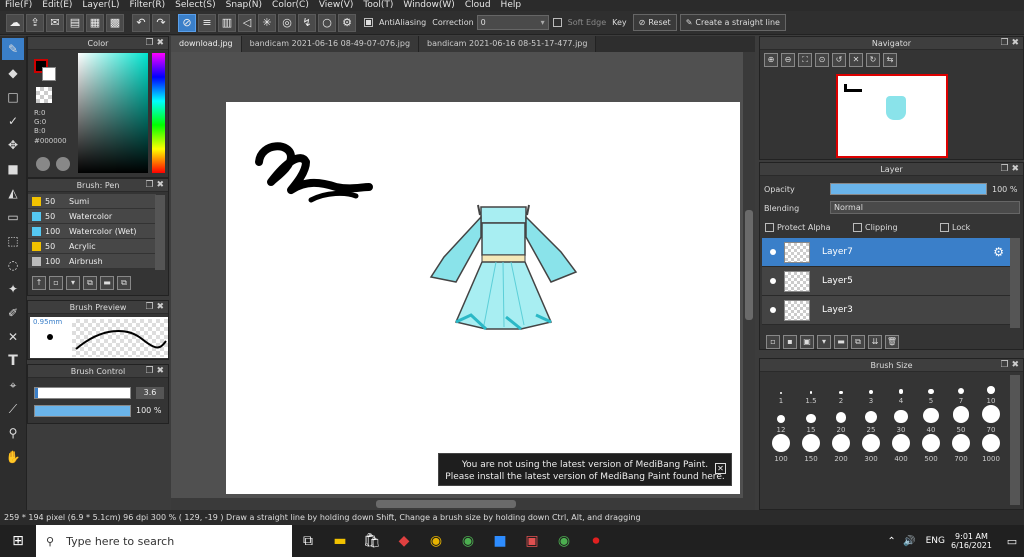  What do you see at coordinates (468, 541) in the screenshot?
I see `app-green-icon: ◉` at bounding box center [468, 541].